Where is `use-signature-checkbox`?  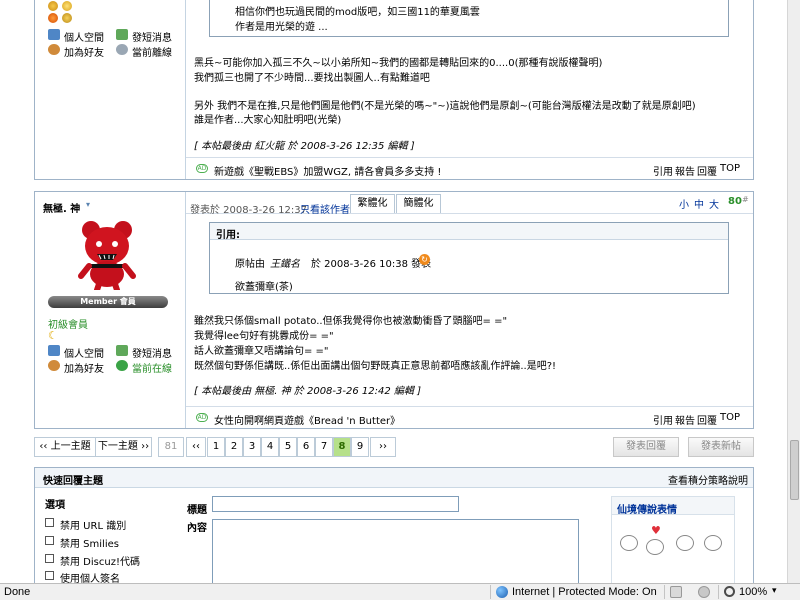 use-signature-checkbox is located at coordinates (49, 575).